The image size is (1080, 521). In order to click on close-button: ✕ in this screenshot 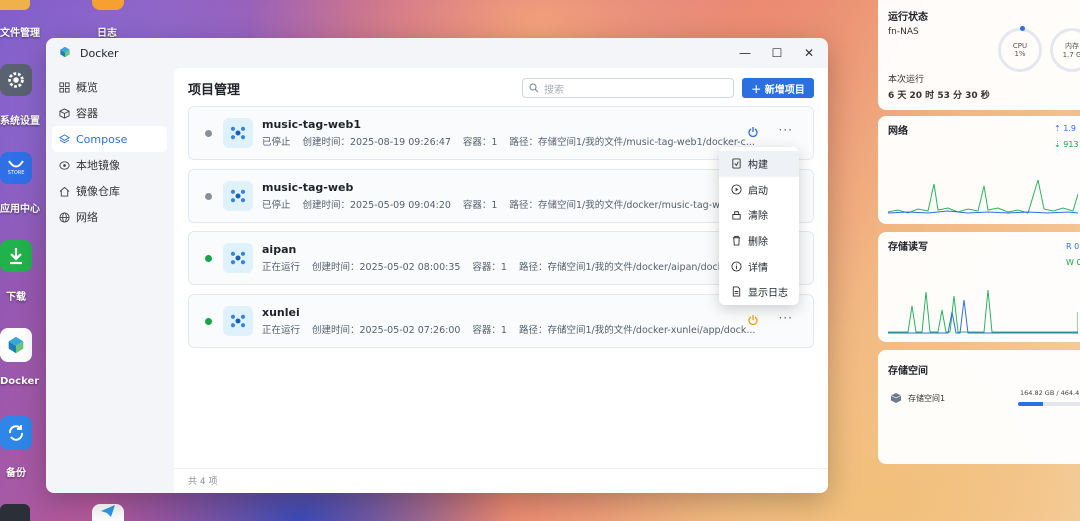, I will do `click(809, 53)`.